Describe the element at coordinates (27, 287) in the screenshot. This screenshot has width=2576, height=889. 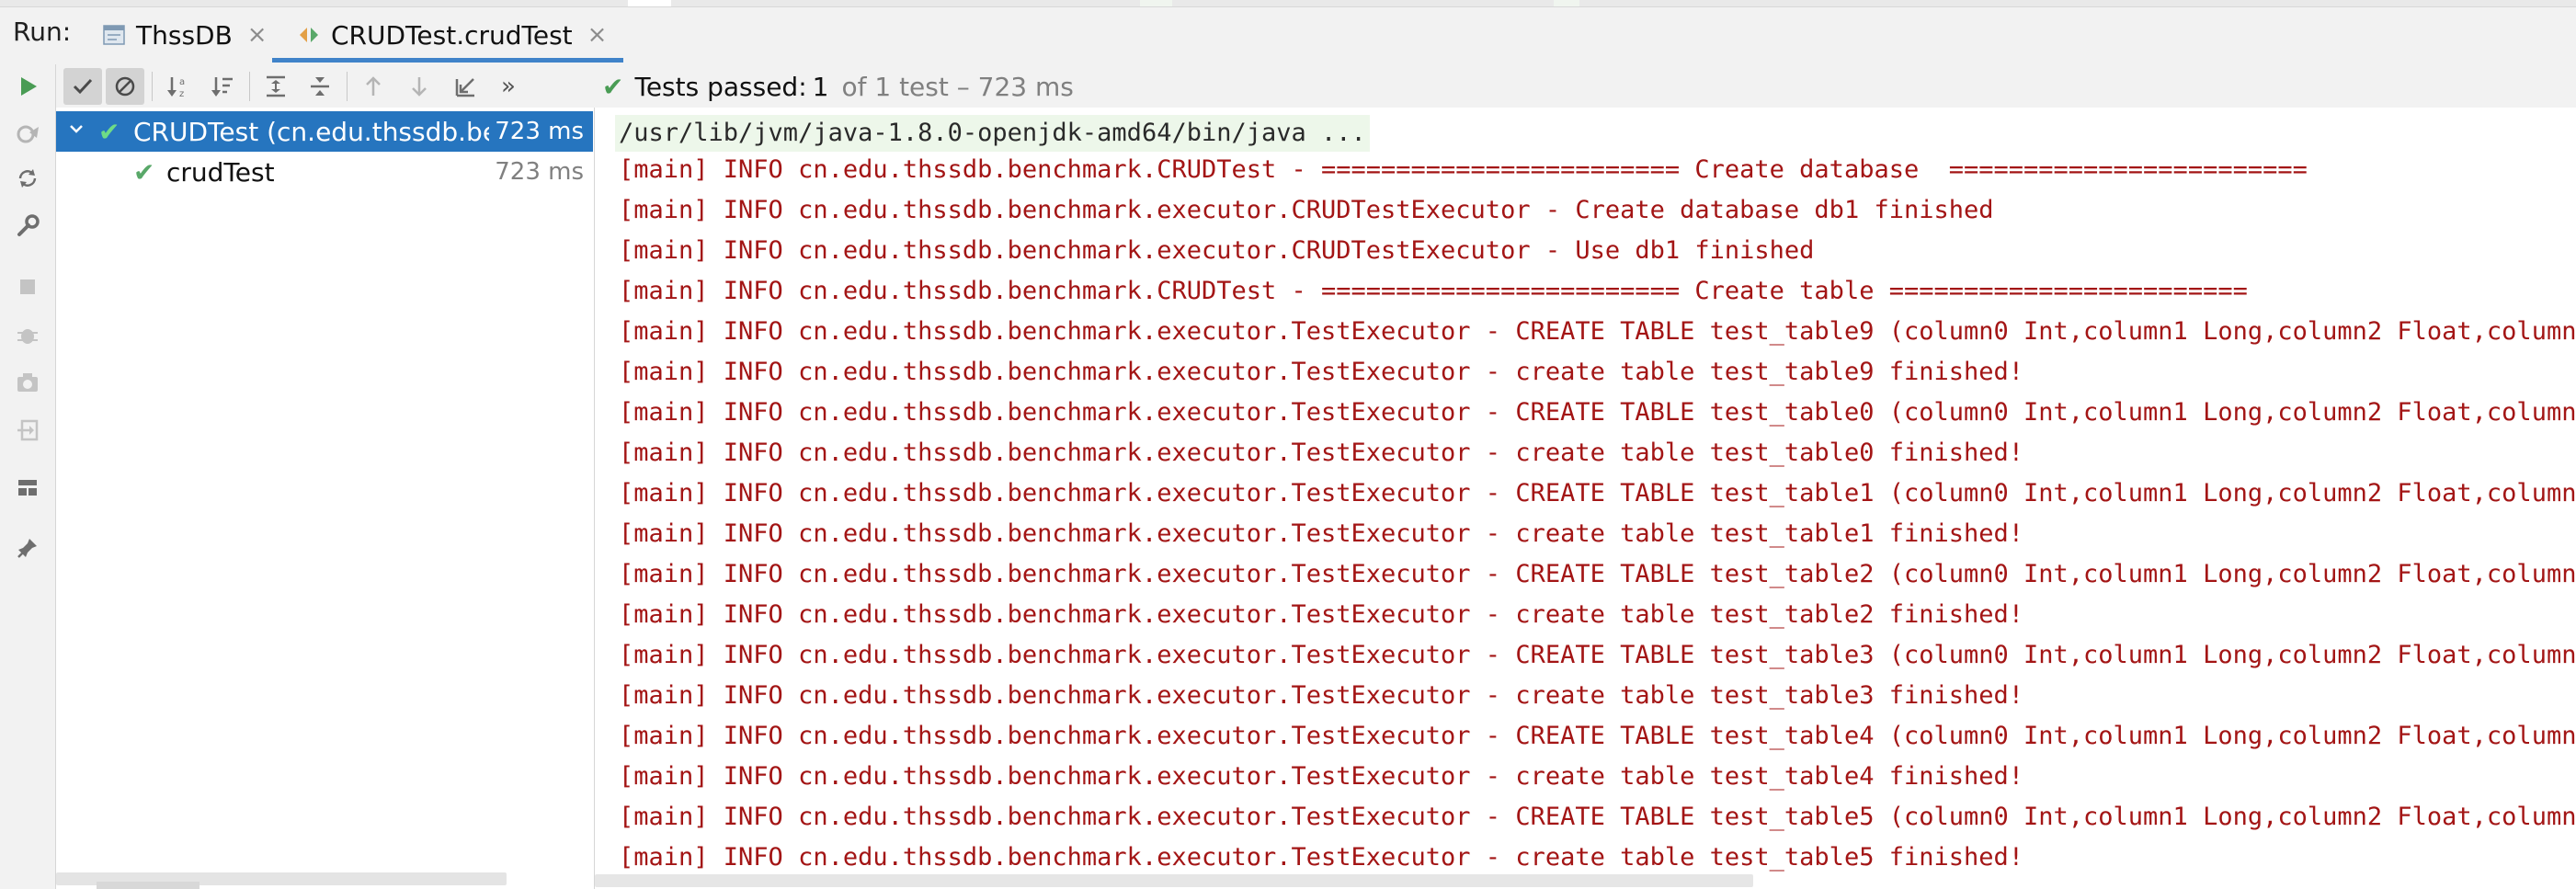
I see `stop-icon` at that location.